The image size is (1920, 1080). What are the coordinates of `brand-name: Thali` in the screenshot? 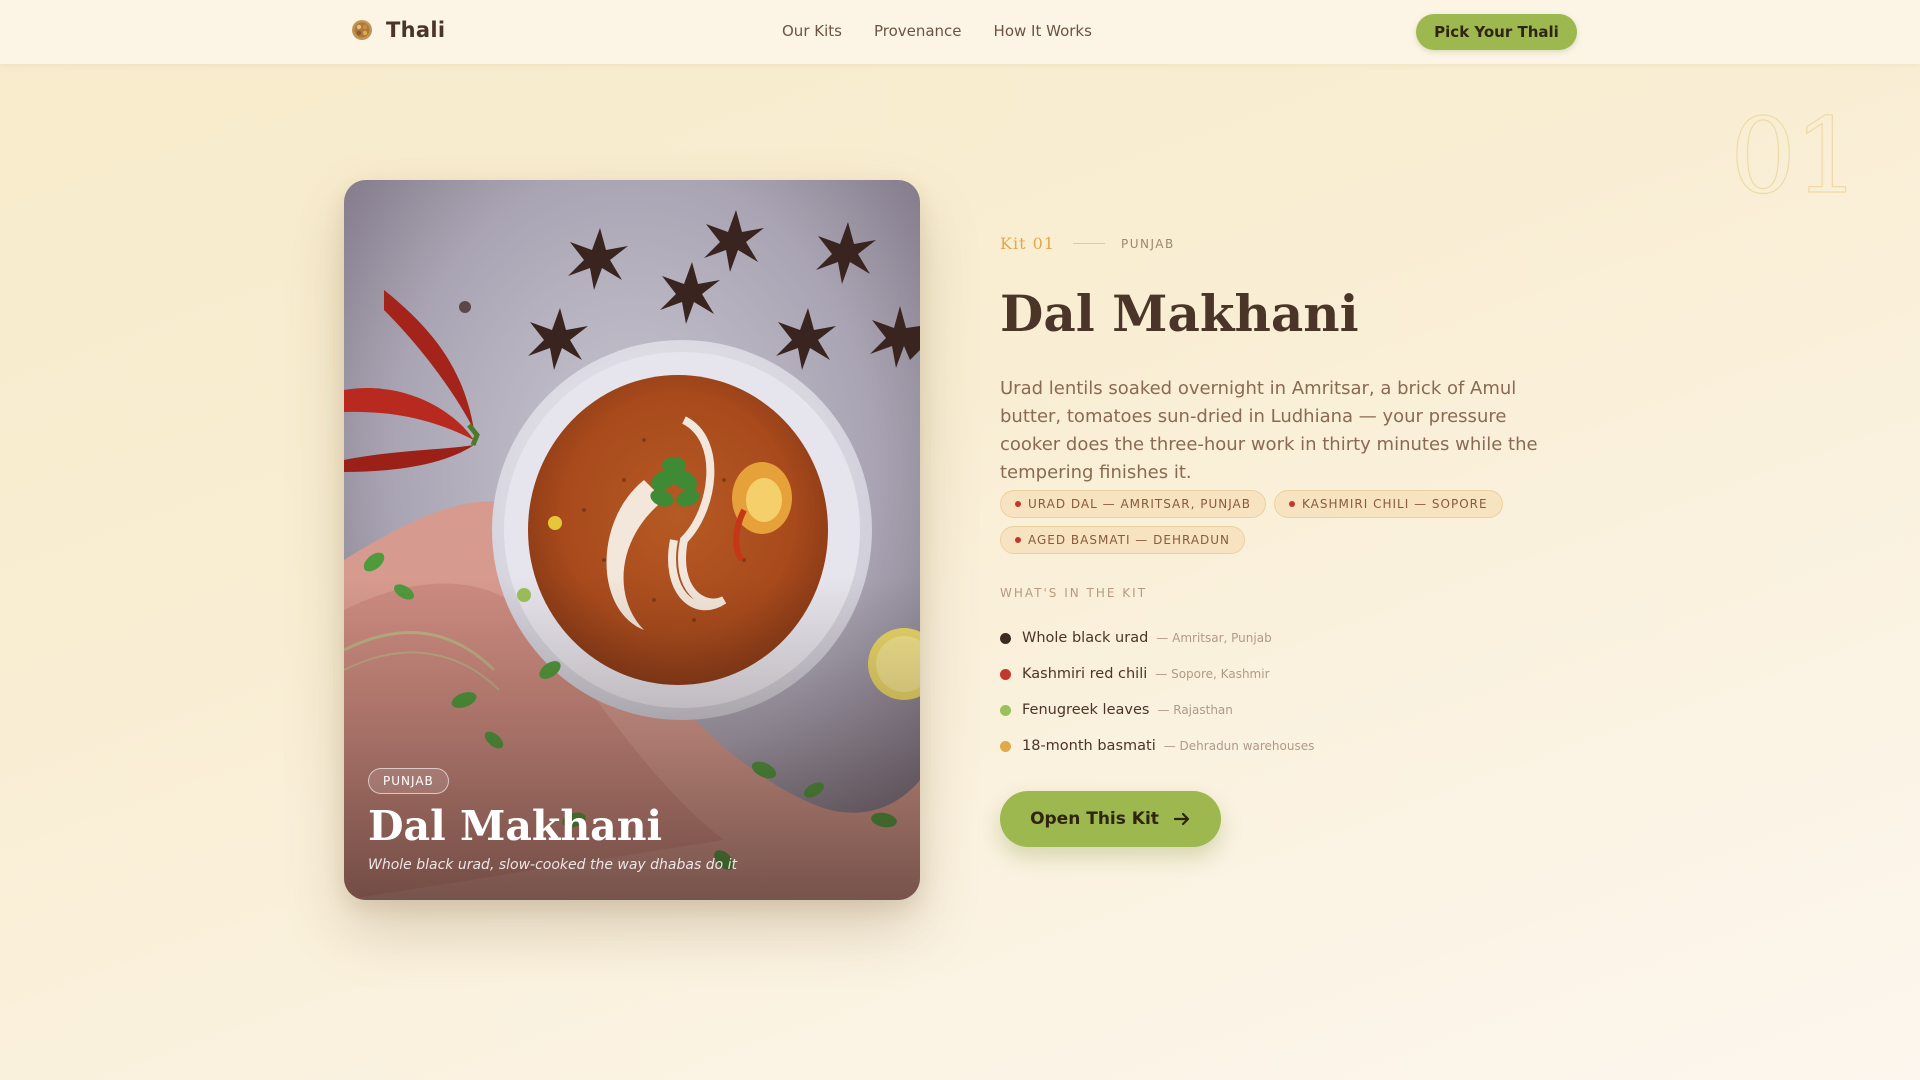 It's located at (416, 30).